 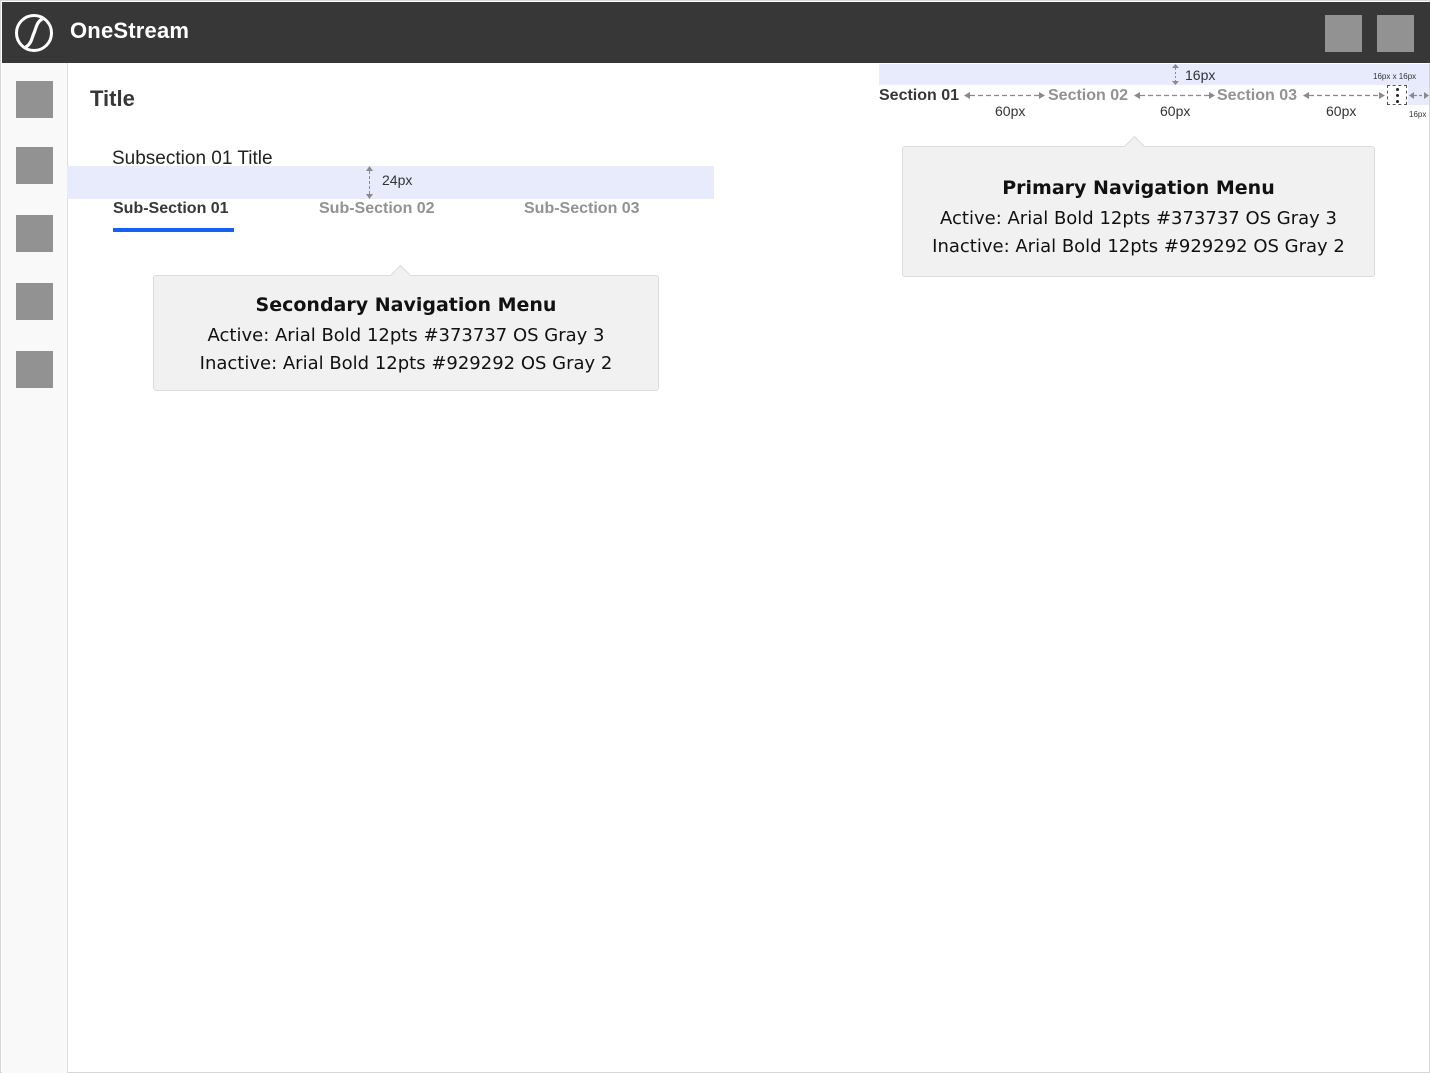 What do you see at coordinates (112, 98) in the screenshot?
I see `page-title: Title` at bounding box center [112, 98].